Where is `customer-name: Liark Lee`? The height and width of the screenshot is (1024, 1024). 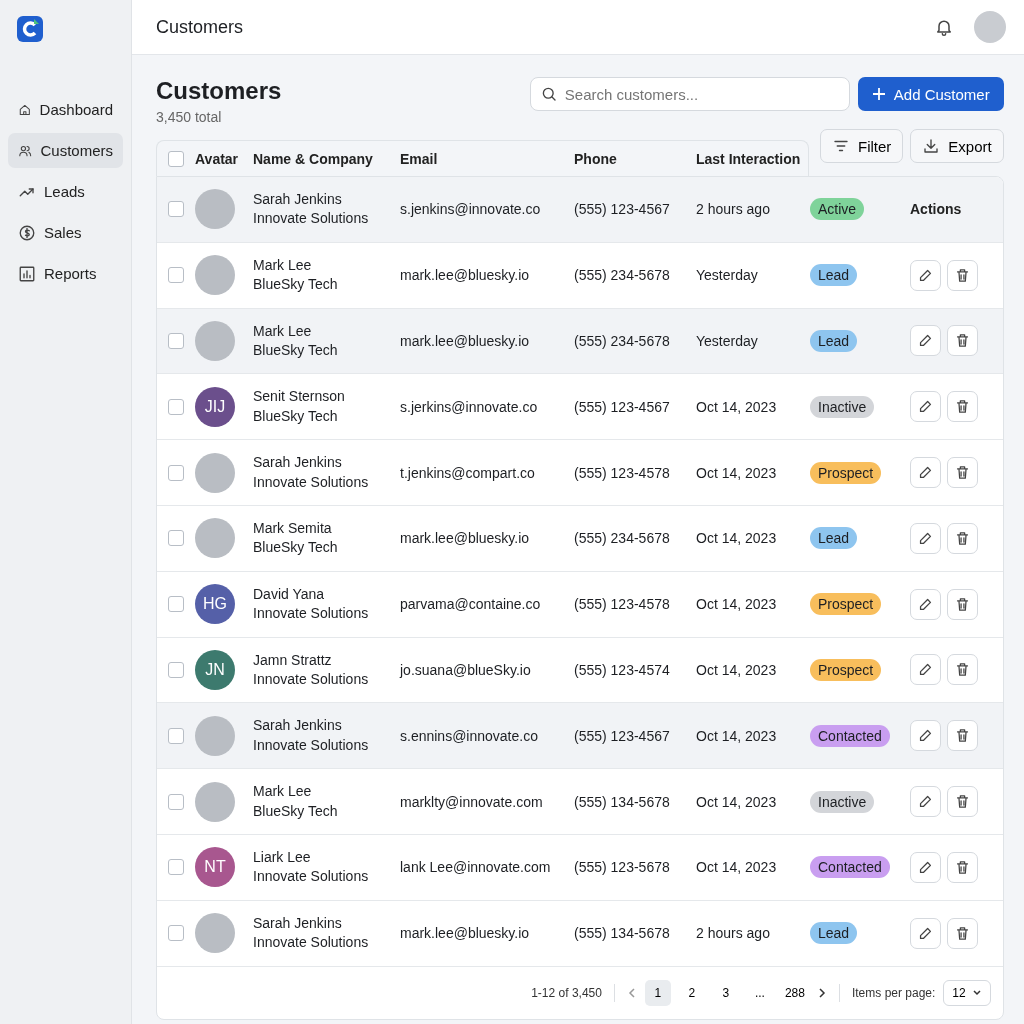
customer-name: Liark Lee is located at coordinates (282, 857).